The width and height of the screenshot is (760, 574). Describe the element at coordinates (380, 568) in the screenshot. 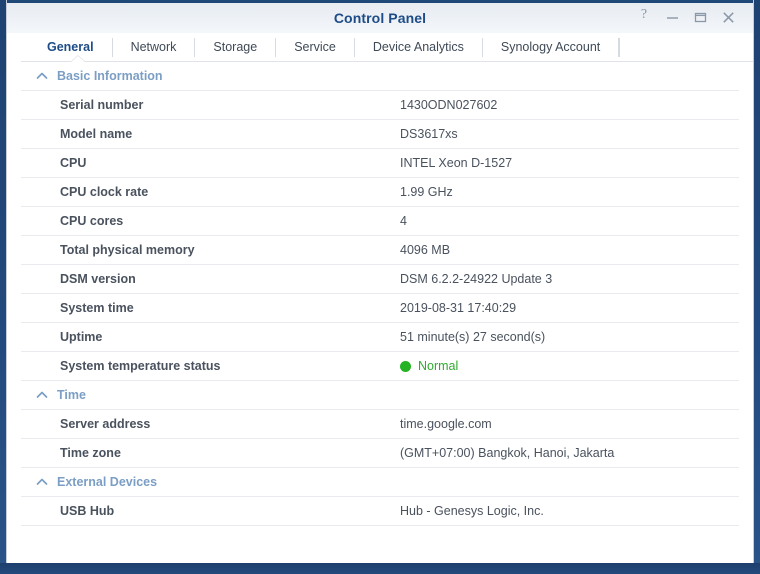

I see `desktop-taskbar` at that location.